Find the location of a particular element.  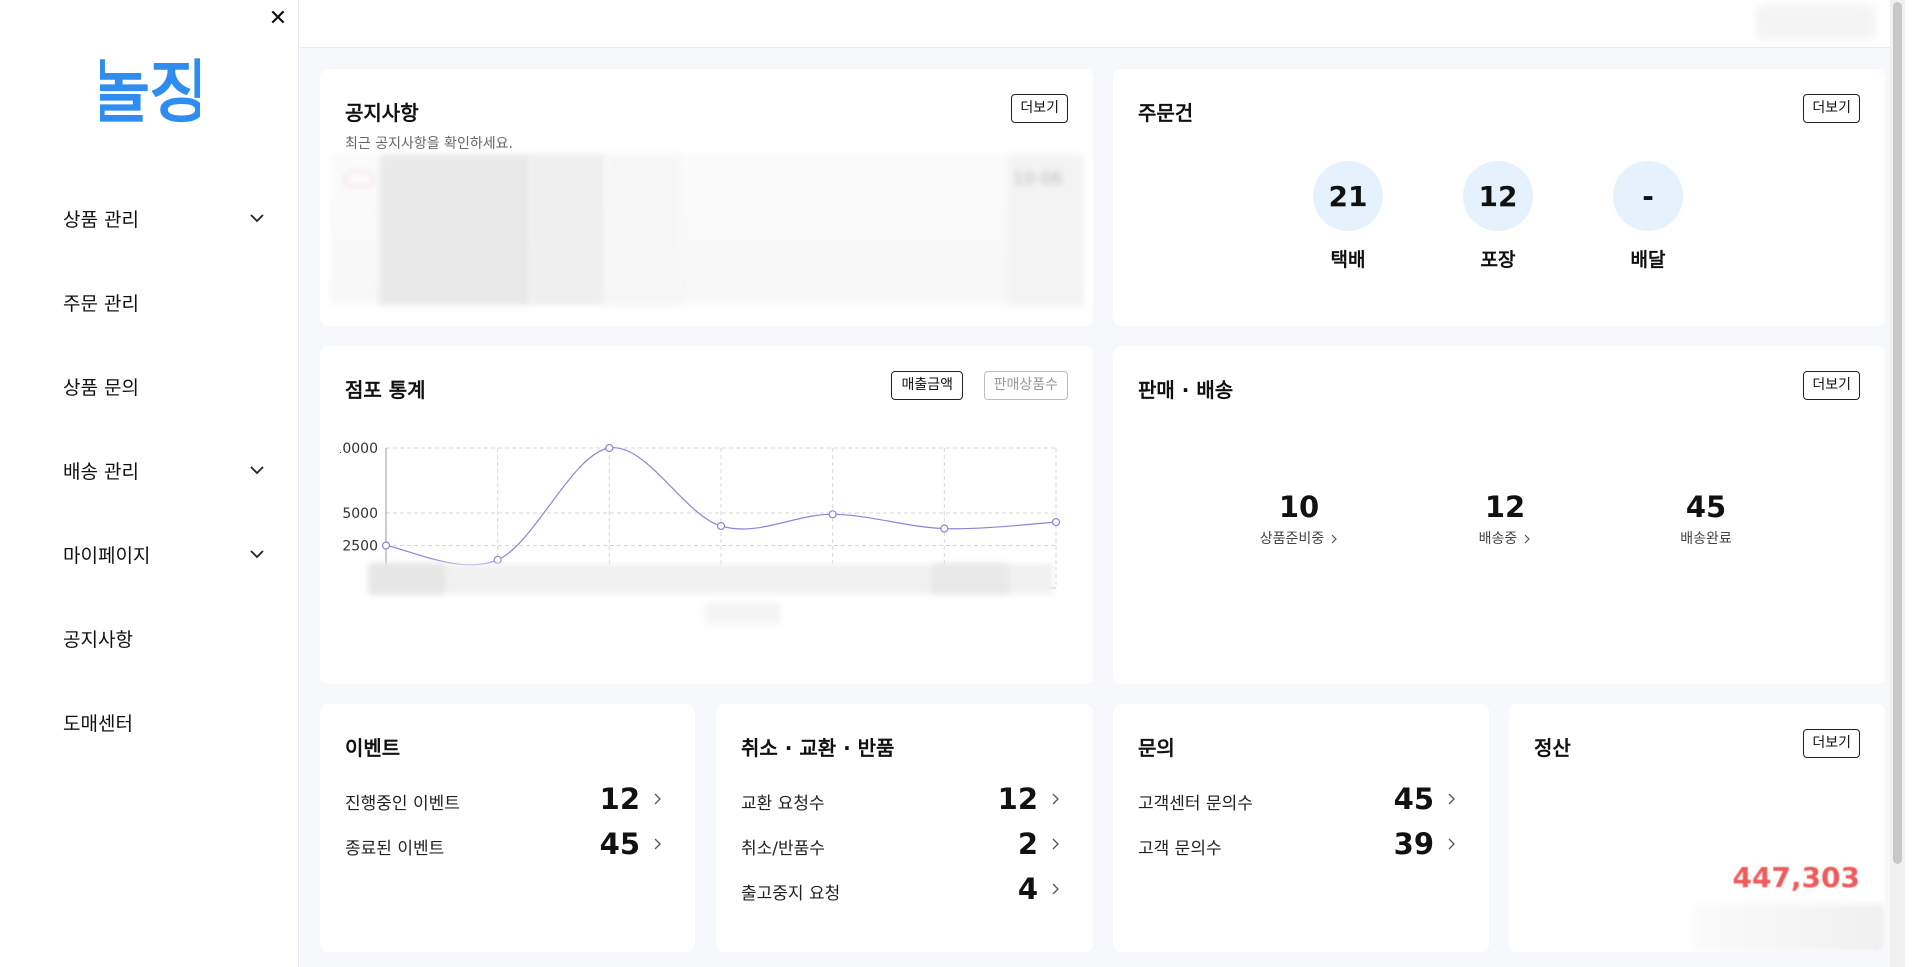

events-title: 이벤트 is located at coordinates (373, 748).